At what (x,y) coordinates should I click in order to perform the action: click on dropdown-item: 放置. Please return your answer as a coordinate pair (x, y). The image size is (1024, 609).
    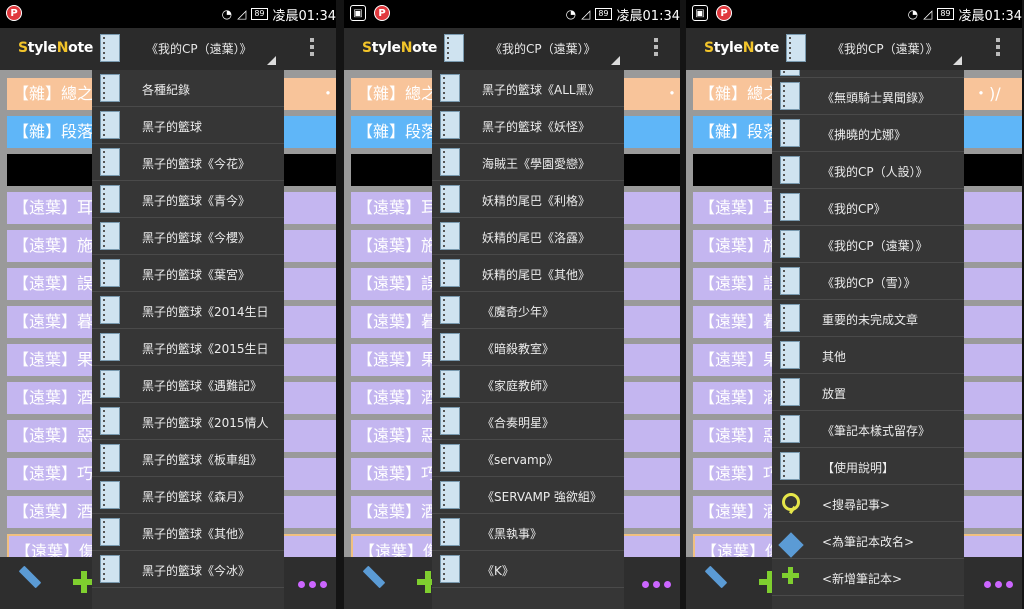
    Looking at the image, I should click on (868, 392).